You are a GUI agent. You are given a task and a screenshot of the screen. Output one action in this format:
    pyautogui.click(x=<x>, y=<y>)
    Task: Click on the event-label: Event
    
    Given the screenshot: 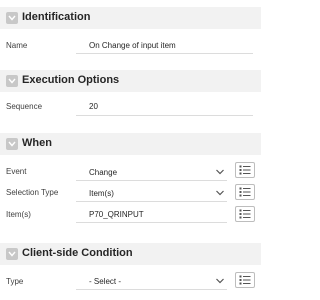 What is the action you would take?
    pyautogui.click(x=16, y=171)
    